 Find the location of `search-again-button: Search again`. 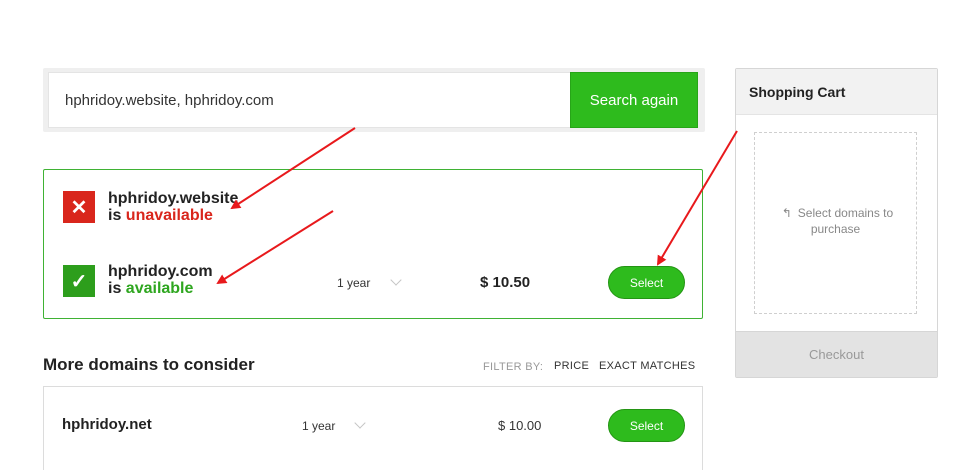

search-again-button: Search again is located at coordinates (634, 100).